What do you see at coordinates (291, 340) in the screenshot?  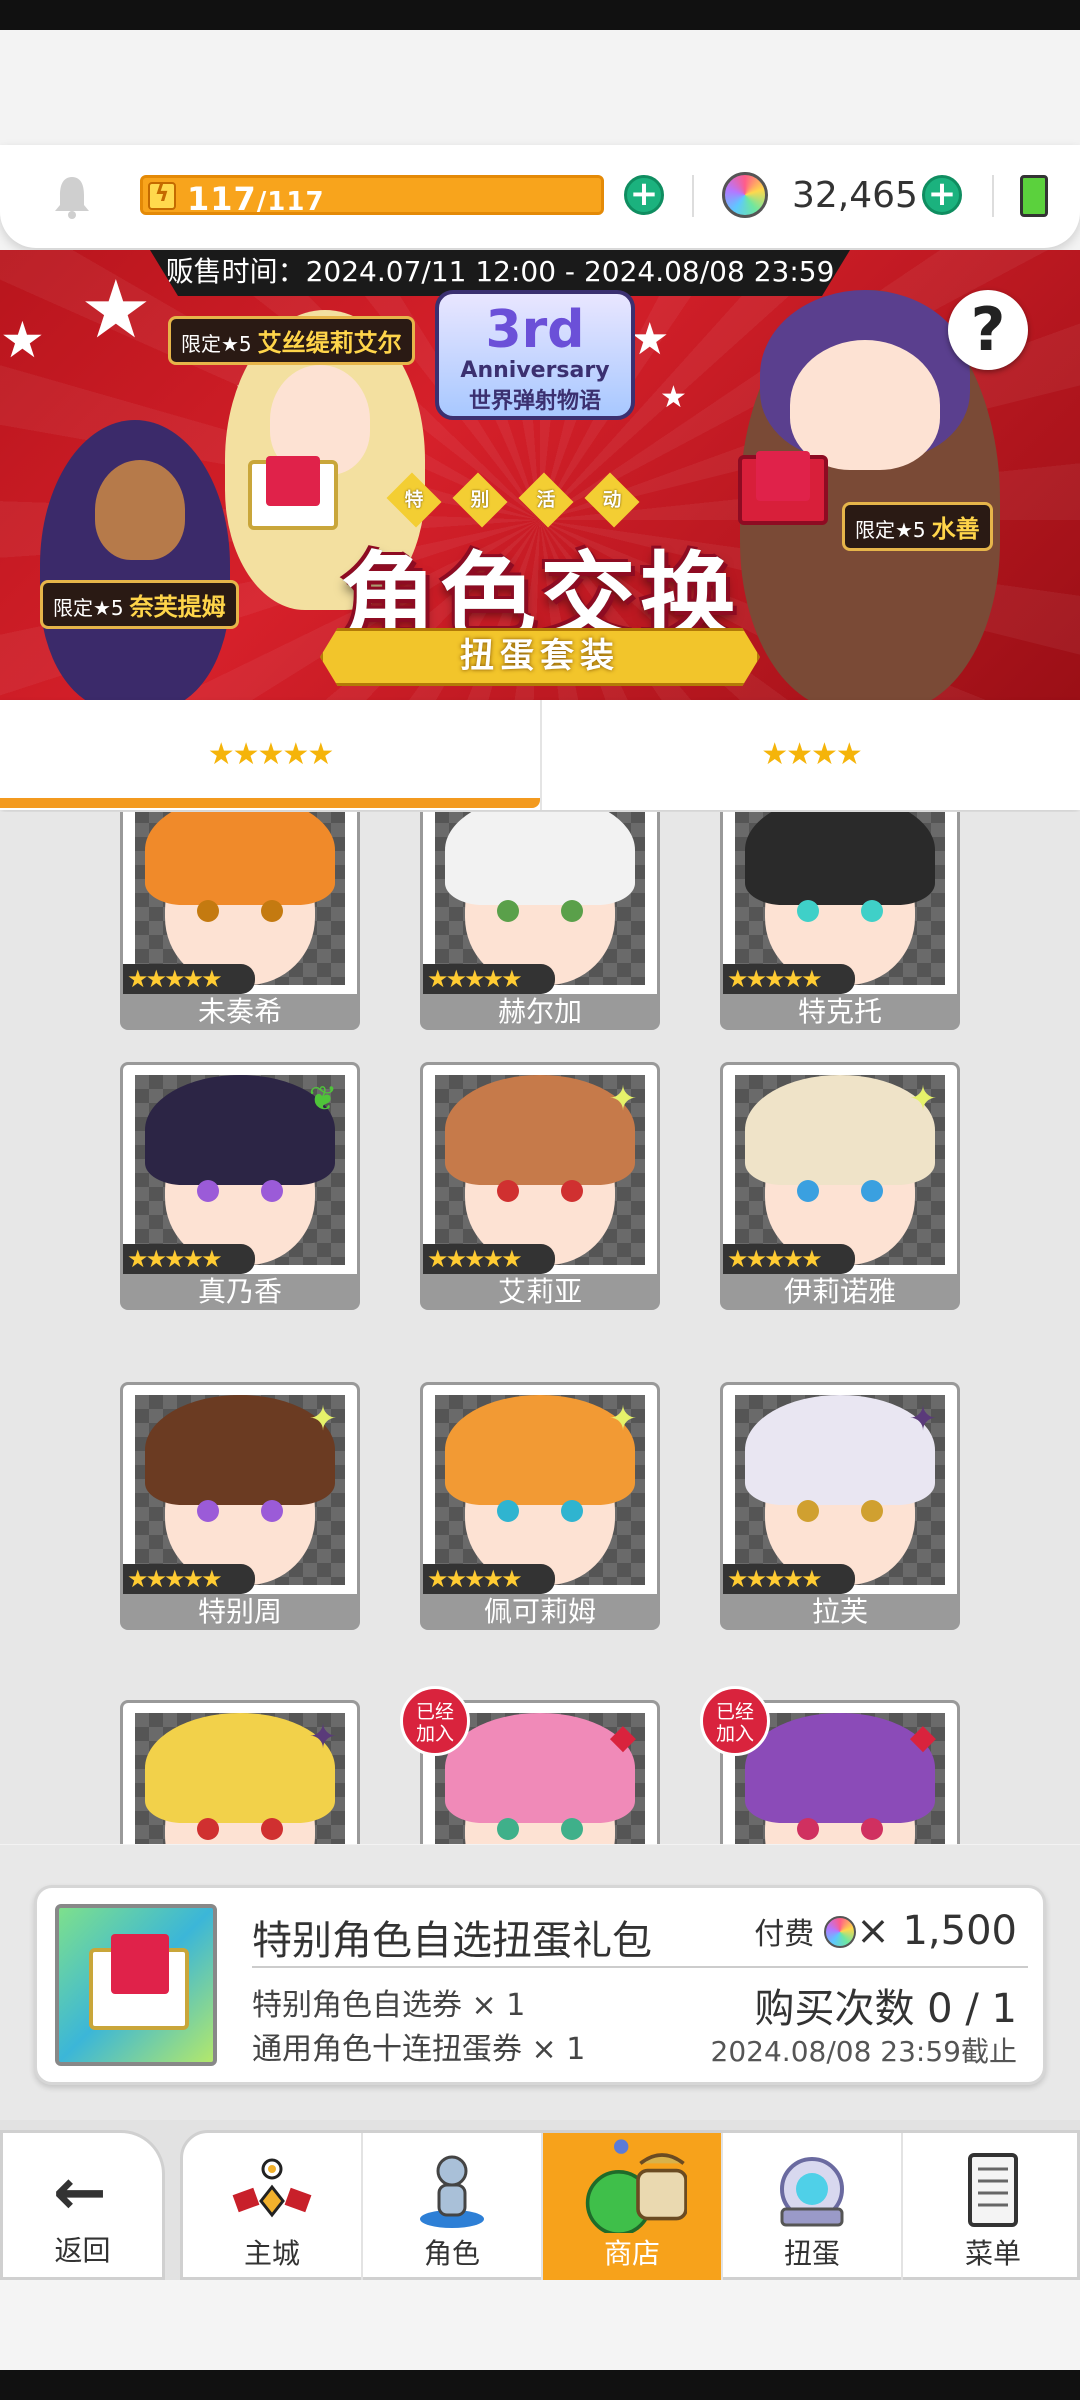 I see `limited-tag-estelliel: 限定★5 艾丝缇莉艾尔` at bounding box center [291, 340].